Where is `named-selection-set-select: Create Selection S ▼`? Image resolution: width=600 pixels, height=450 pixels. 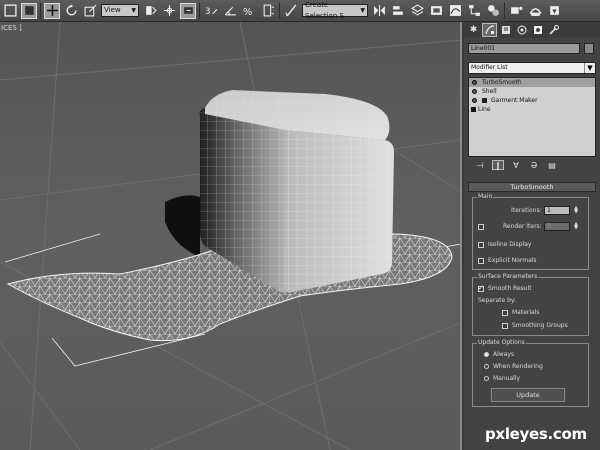 named-selection-set-select: Create Selection S ▼ is located at coordinates (335, 10).